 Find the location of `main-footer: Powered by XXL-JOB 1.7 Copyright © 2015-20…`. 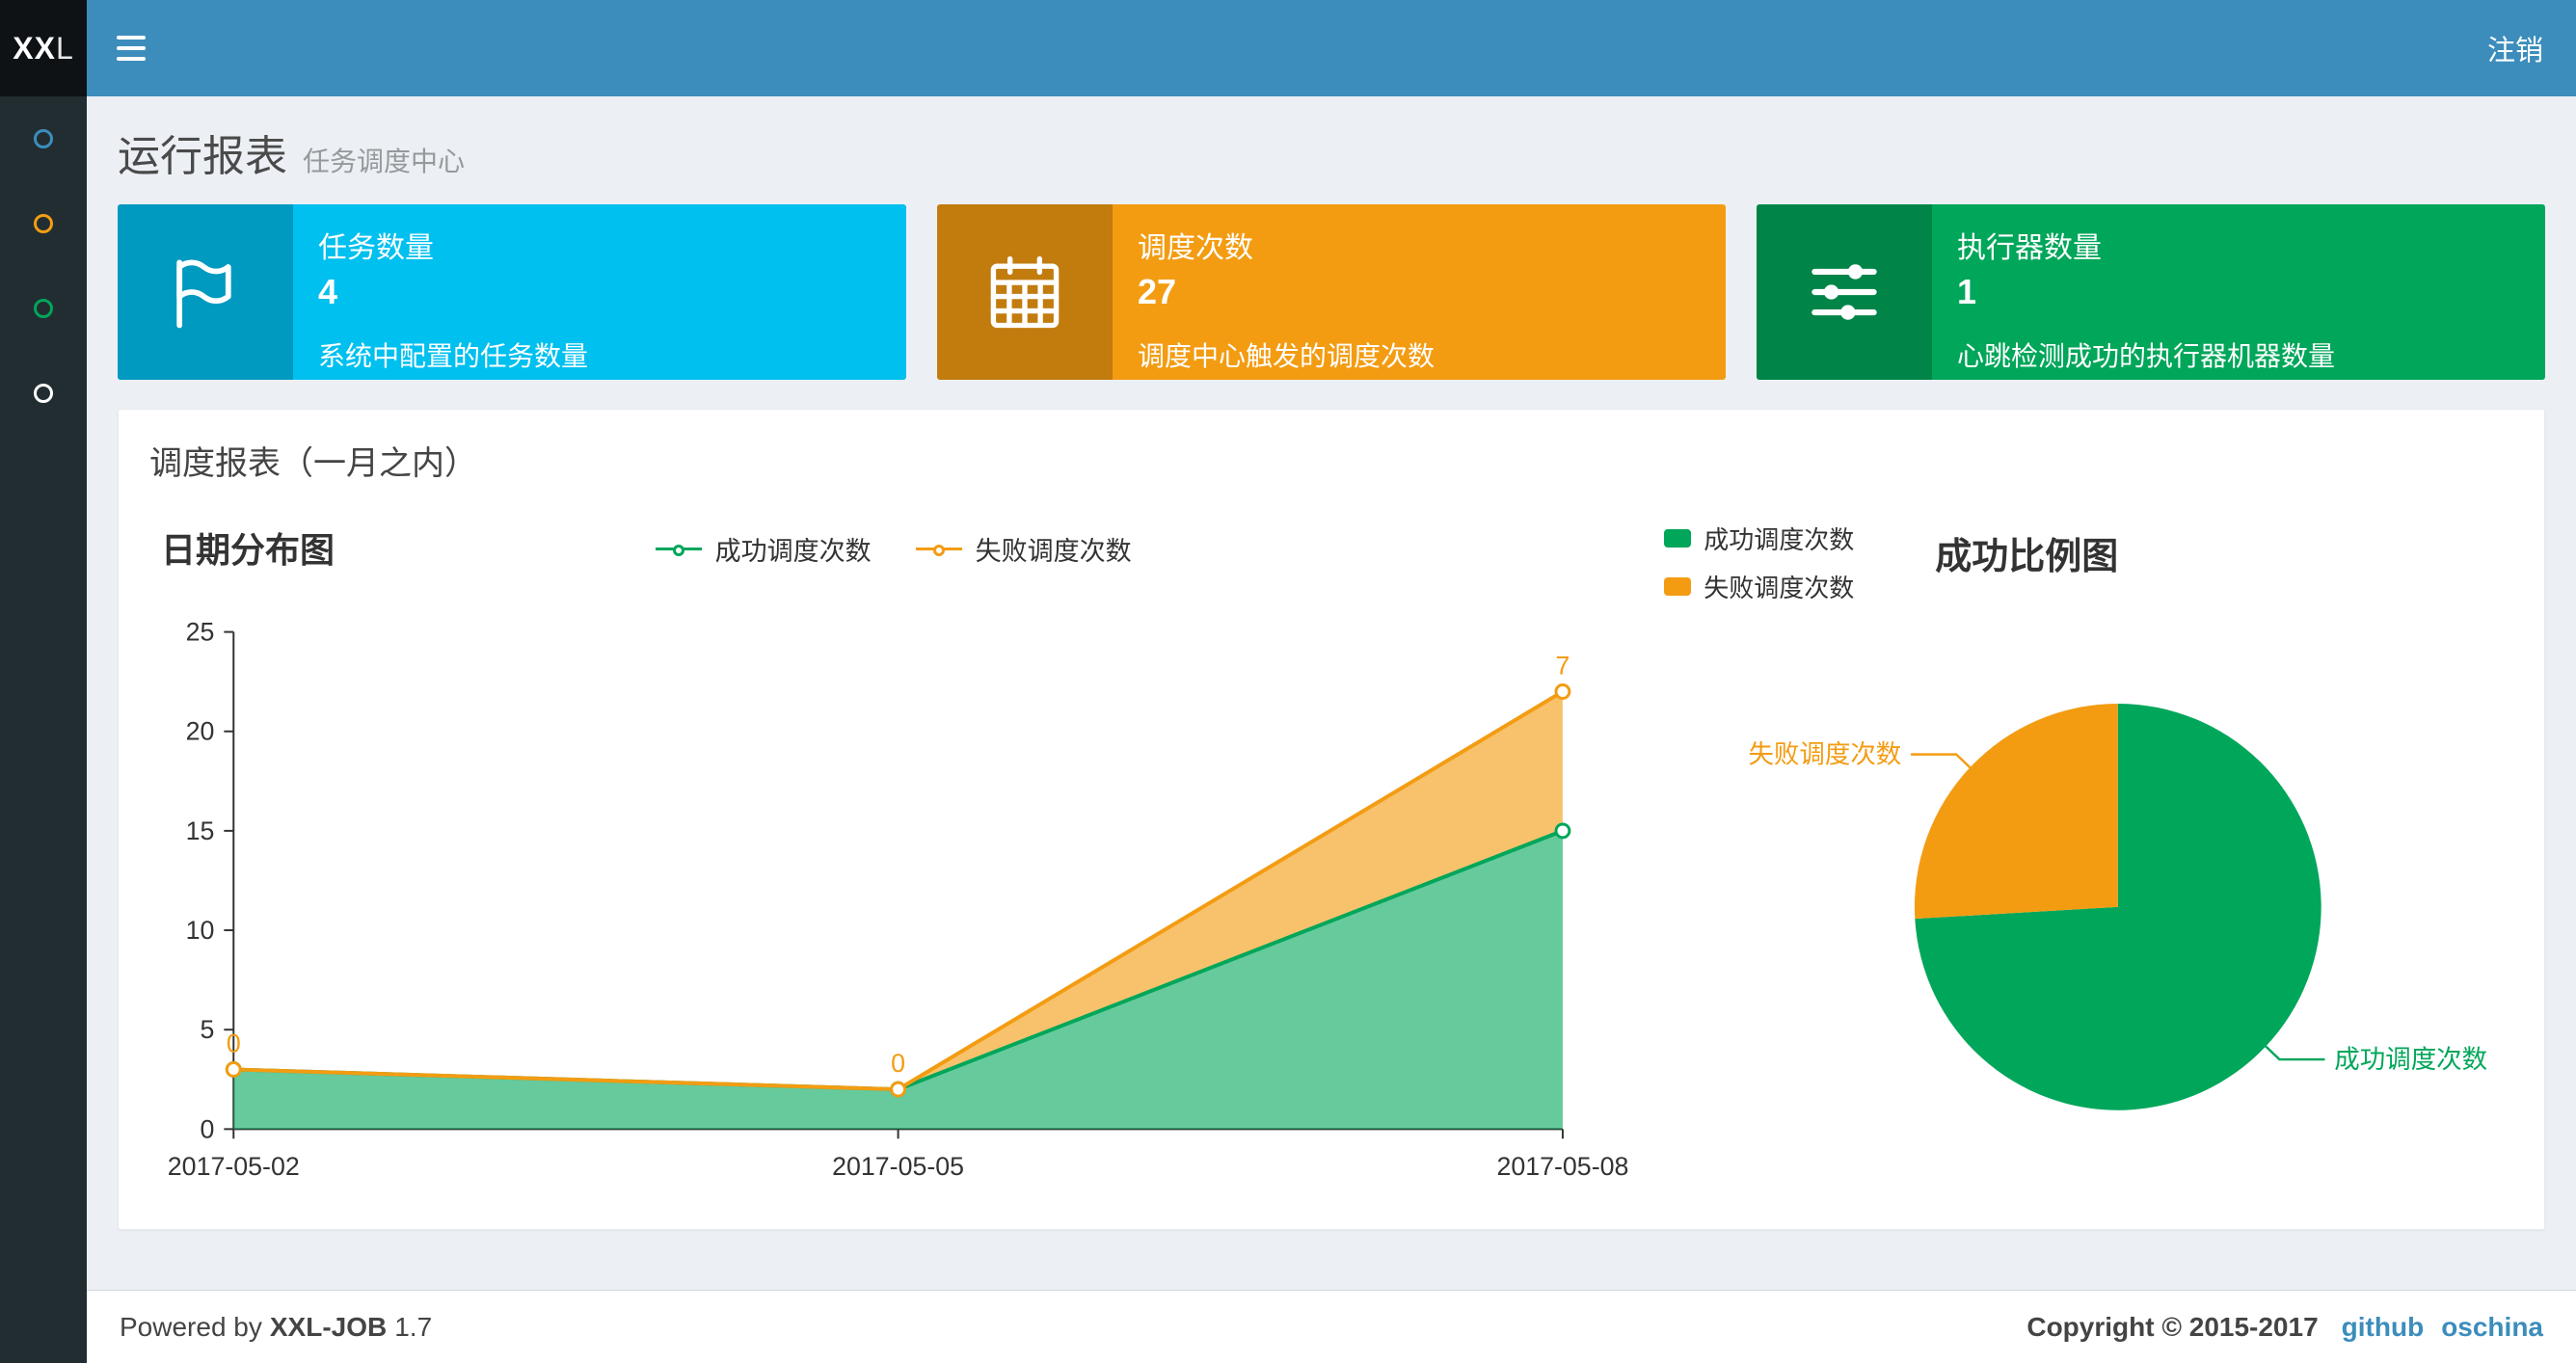

main-footer: Powered by XXL-JOB 1.7 Copyright © 2015-20… is located at coordinates (1331, 1326).